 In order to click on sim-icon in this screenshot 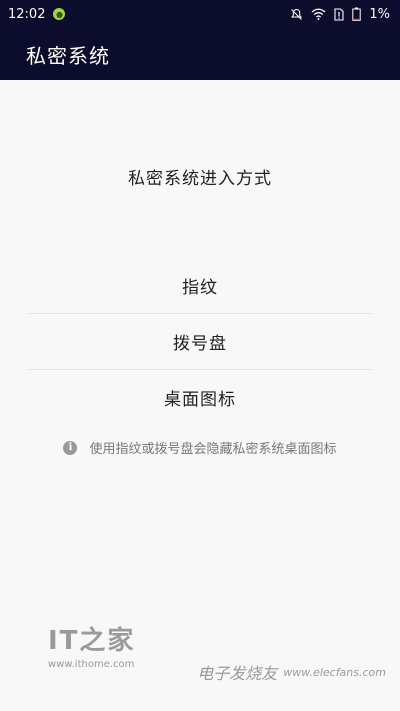, I will do `click(339, 14)`.